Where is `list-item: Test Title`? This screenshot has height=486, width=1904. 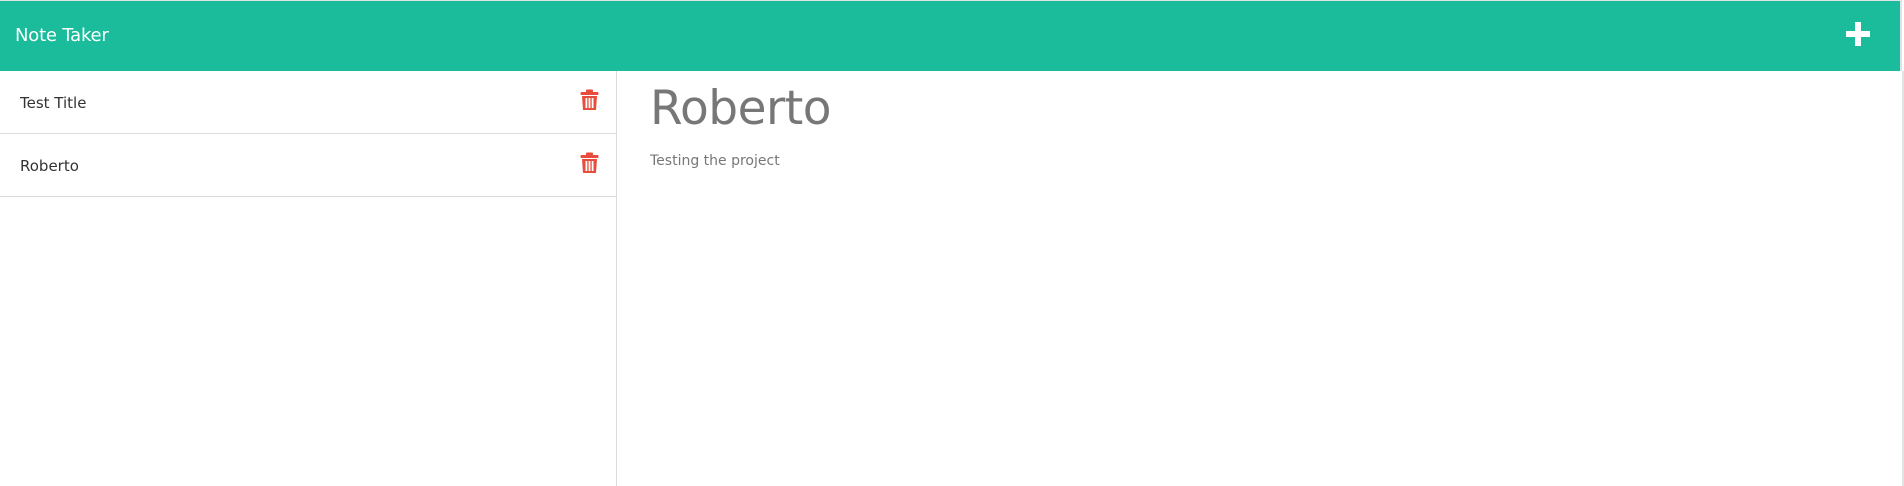 list-item: Test Title is located at coordinates (308, 102).